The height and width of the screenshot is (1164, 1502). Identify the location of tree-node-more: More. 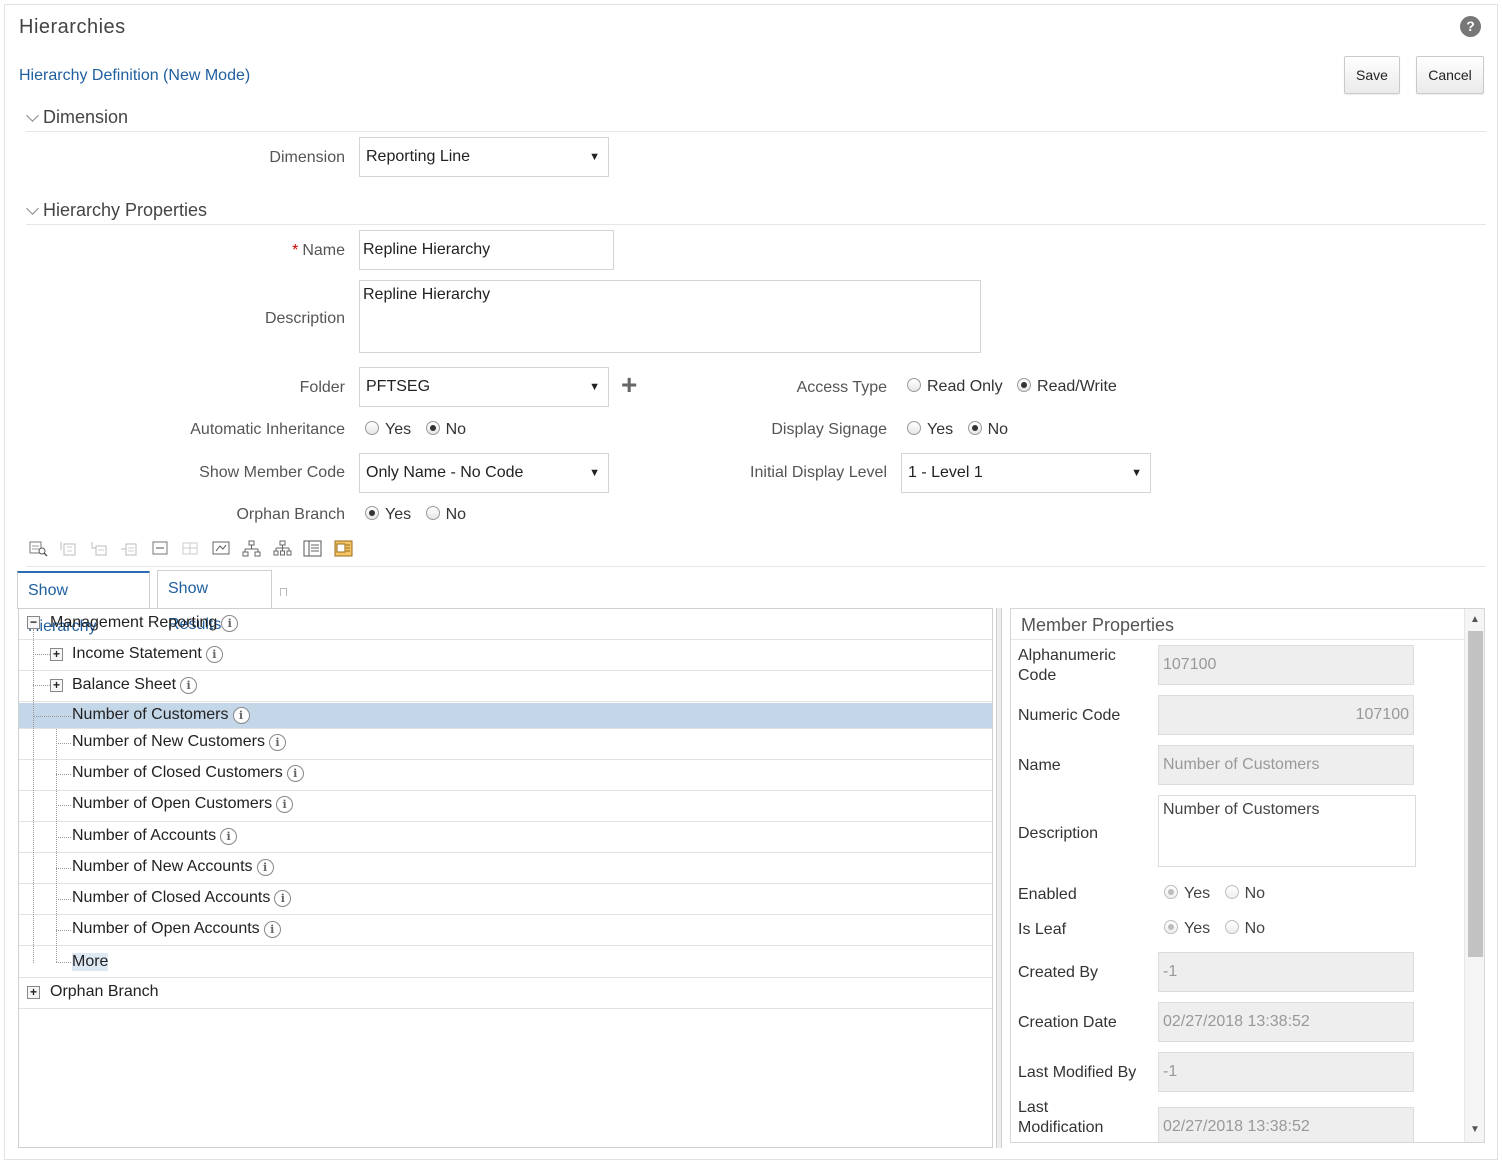
(505, 962).